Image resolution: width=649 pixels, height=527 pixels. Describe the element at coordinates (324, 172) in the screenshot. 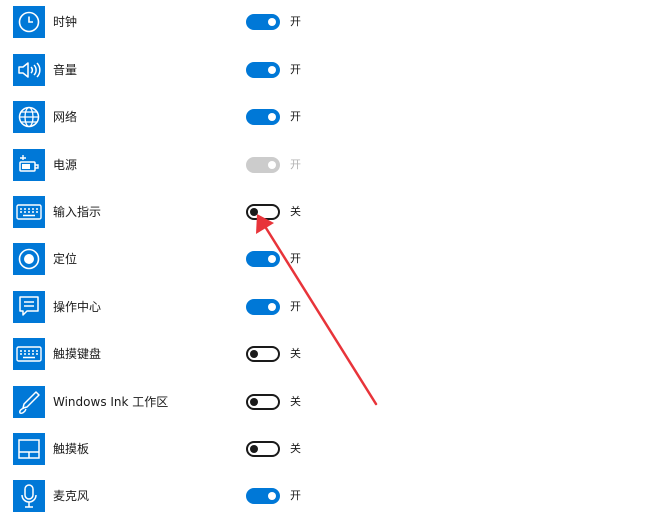

I see `setting-row-power: 电源 开` at that location.